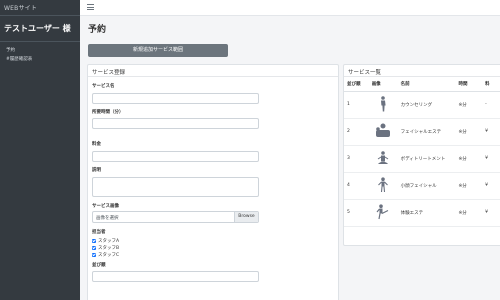 This screenshot has height=300, width=500. I want to click on description-textarea, so click(175, 187).